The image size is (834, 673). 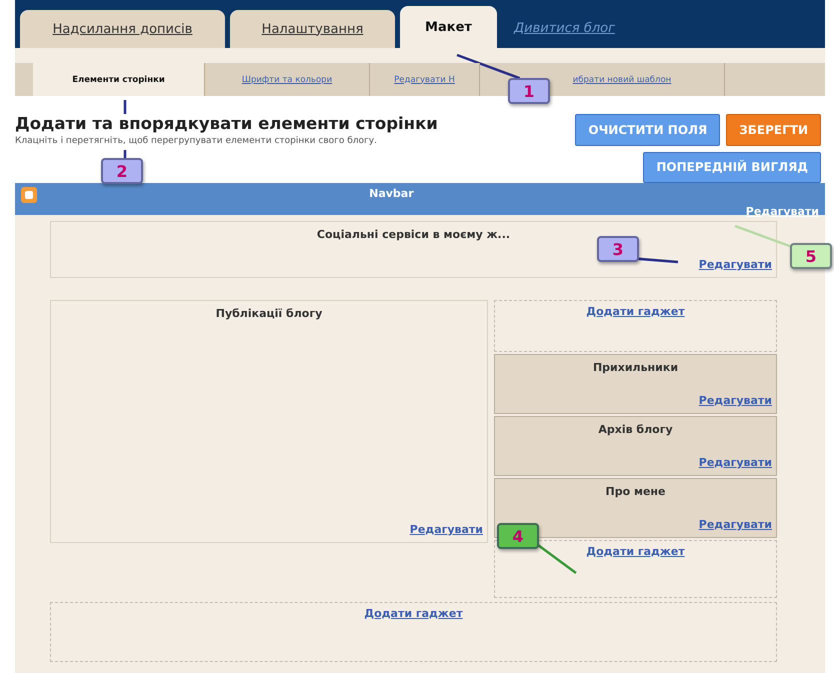 I want to click on callout-badge: 2, so click(x=122, y=171).